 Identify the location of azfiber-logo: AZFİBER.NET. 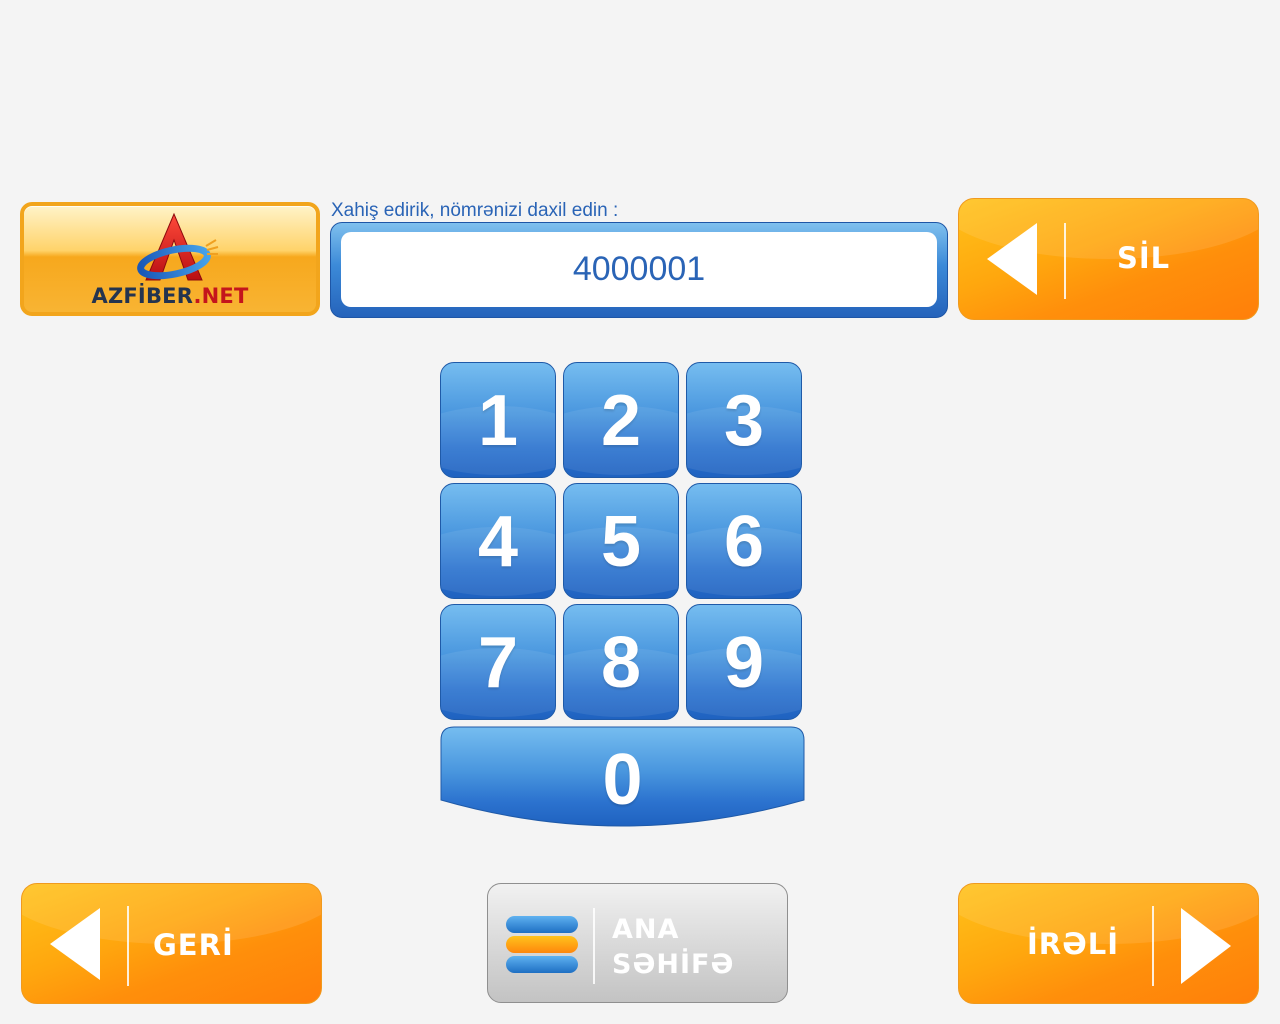
(170, 259).